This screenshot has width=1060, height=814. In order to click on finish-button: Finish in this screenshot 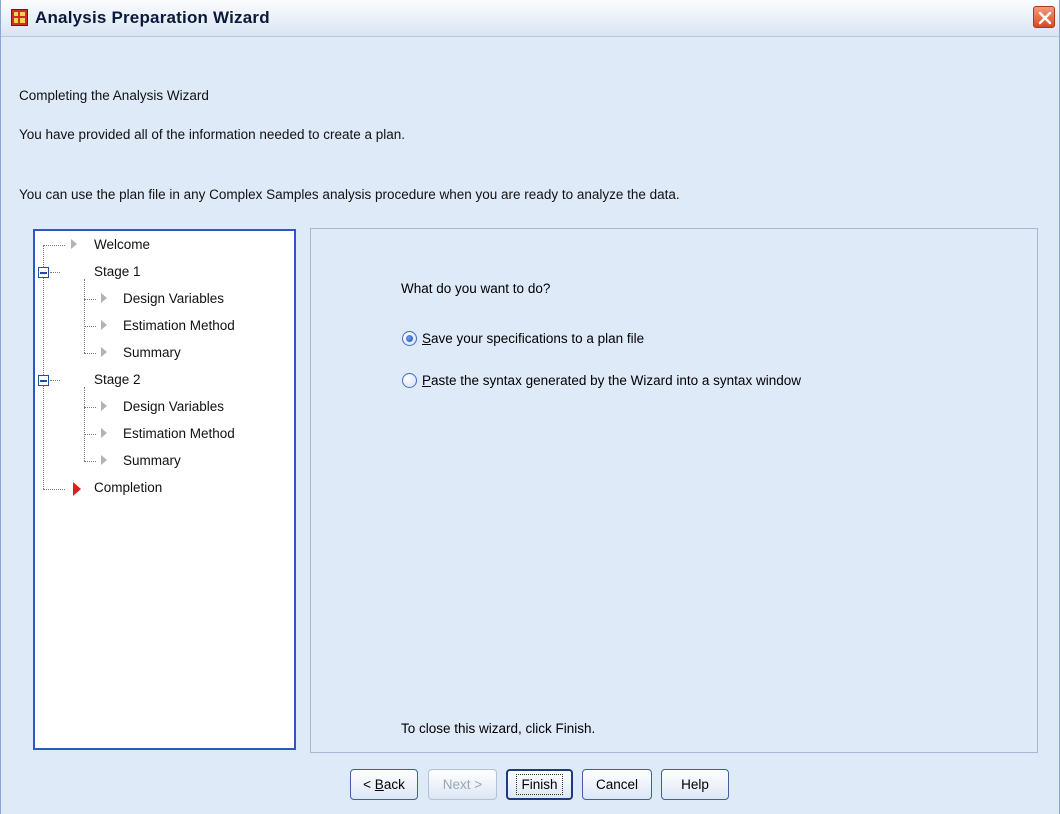, I will do `click(539, 784)`.